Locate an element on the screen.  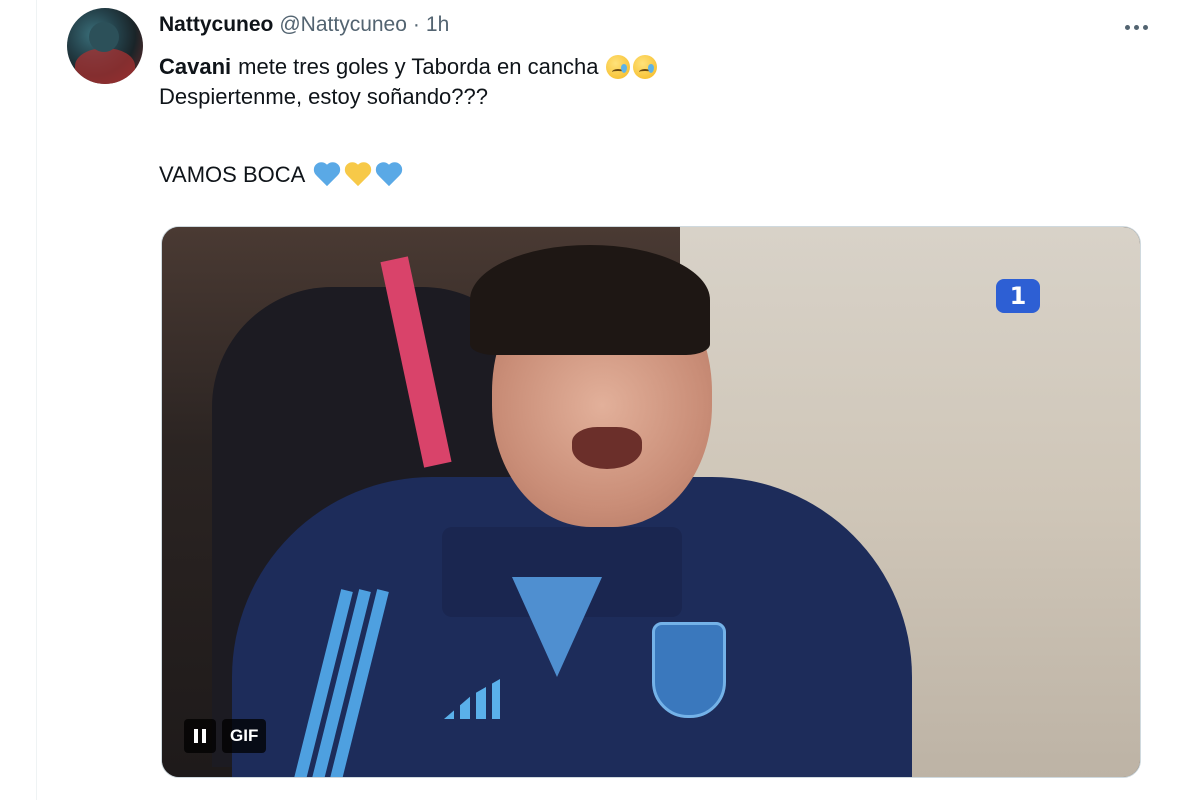
tweet-header: Nattycuneo @Nattycuneo · 1h is located at coordinates (304, 25).